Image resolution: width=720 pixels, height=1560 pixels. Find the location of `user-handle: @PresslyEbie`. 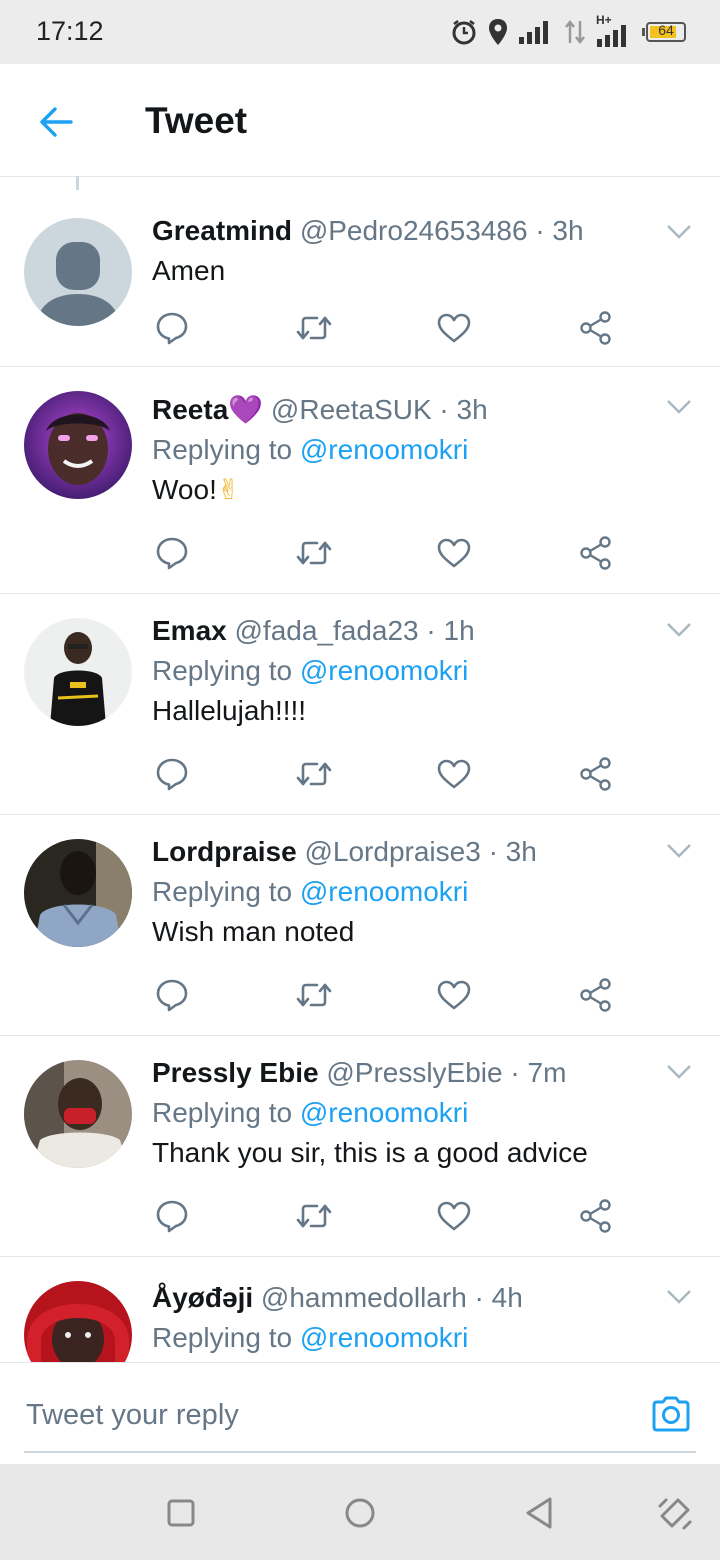

user-handle: @PresslyEbie is located at coordinates (414, 1072).